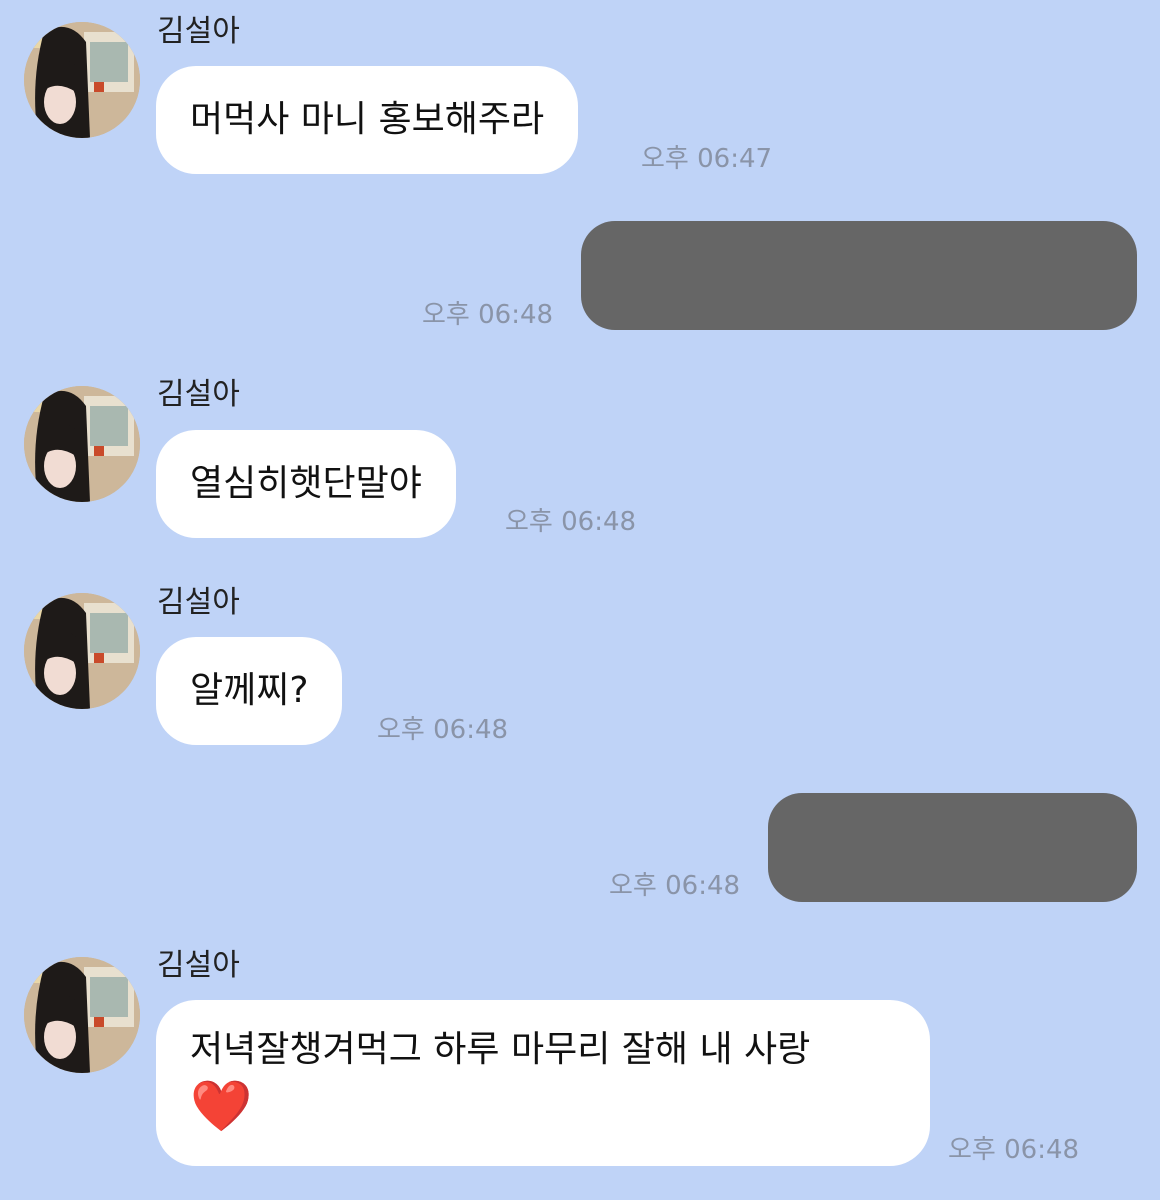  Describe the element at coordinates (707, 159) in the screenshot. I see `timestamp: 오후 06:47` at that location.